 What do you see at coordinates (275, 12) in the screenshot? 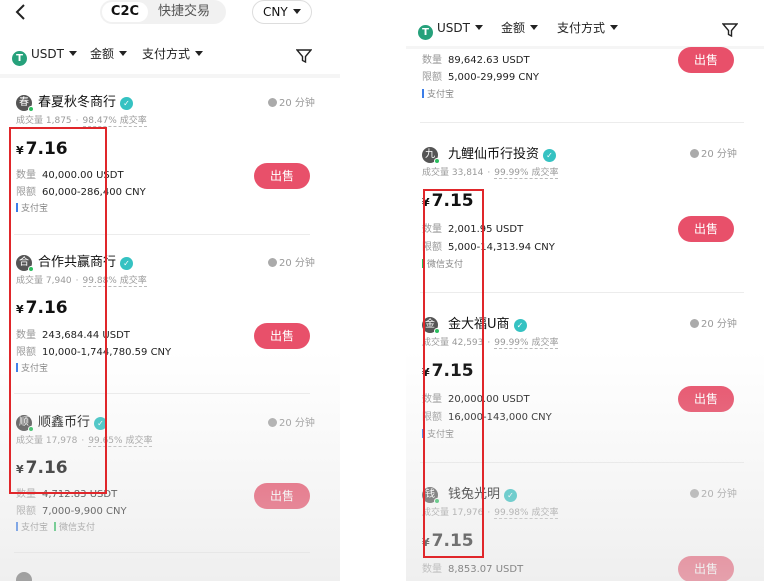
I see `currency-value: CNY` at bounding box center [275, 12].